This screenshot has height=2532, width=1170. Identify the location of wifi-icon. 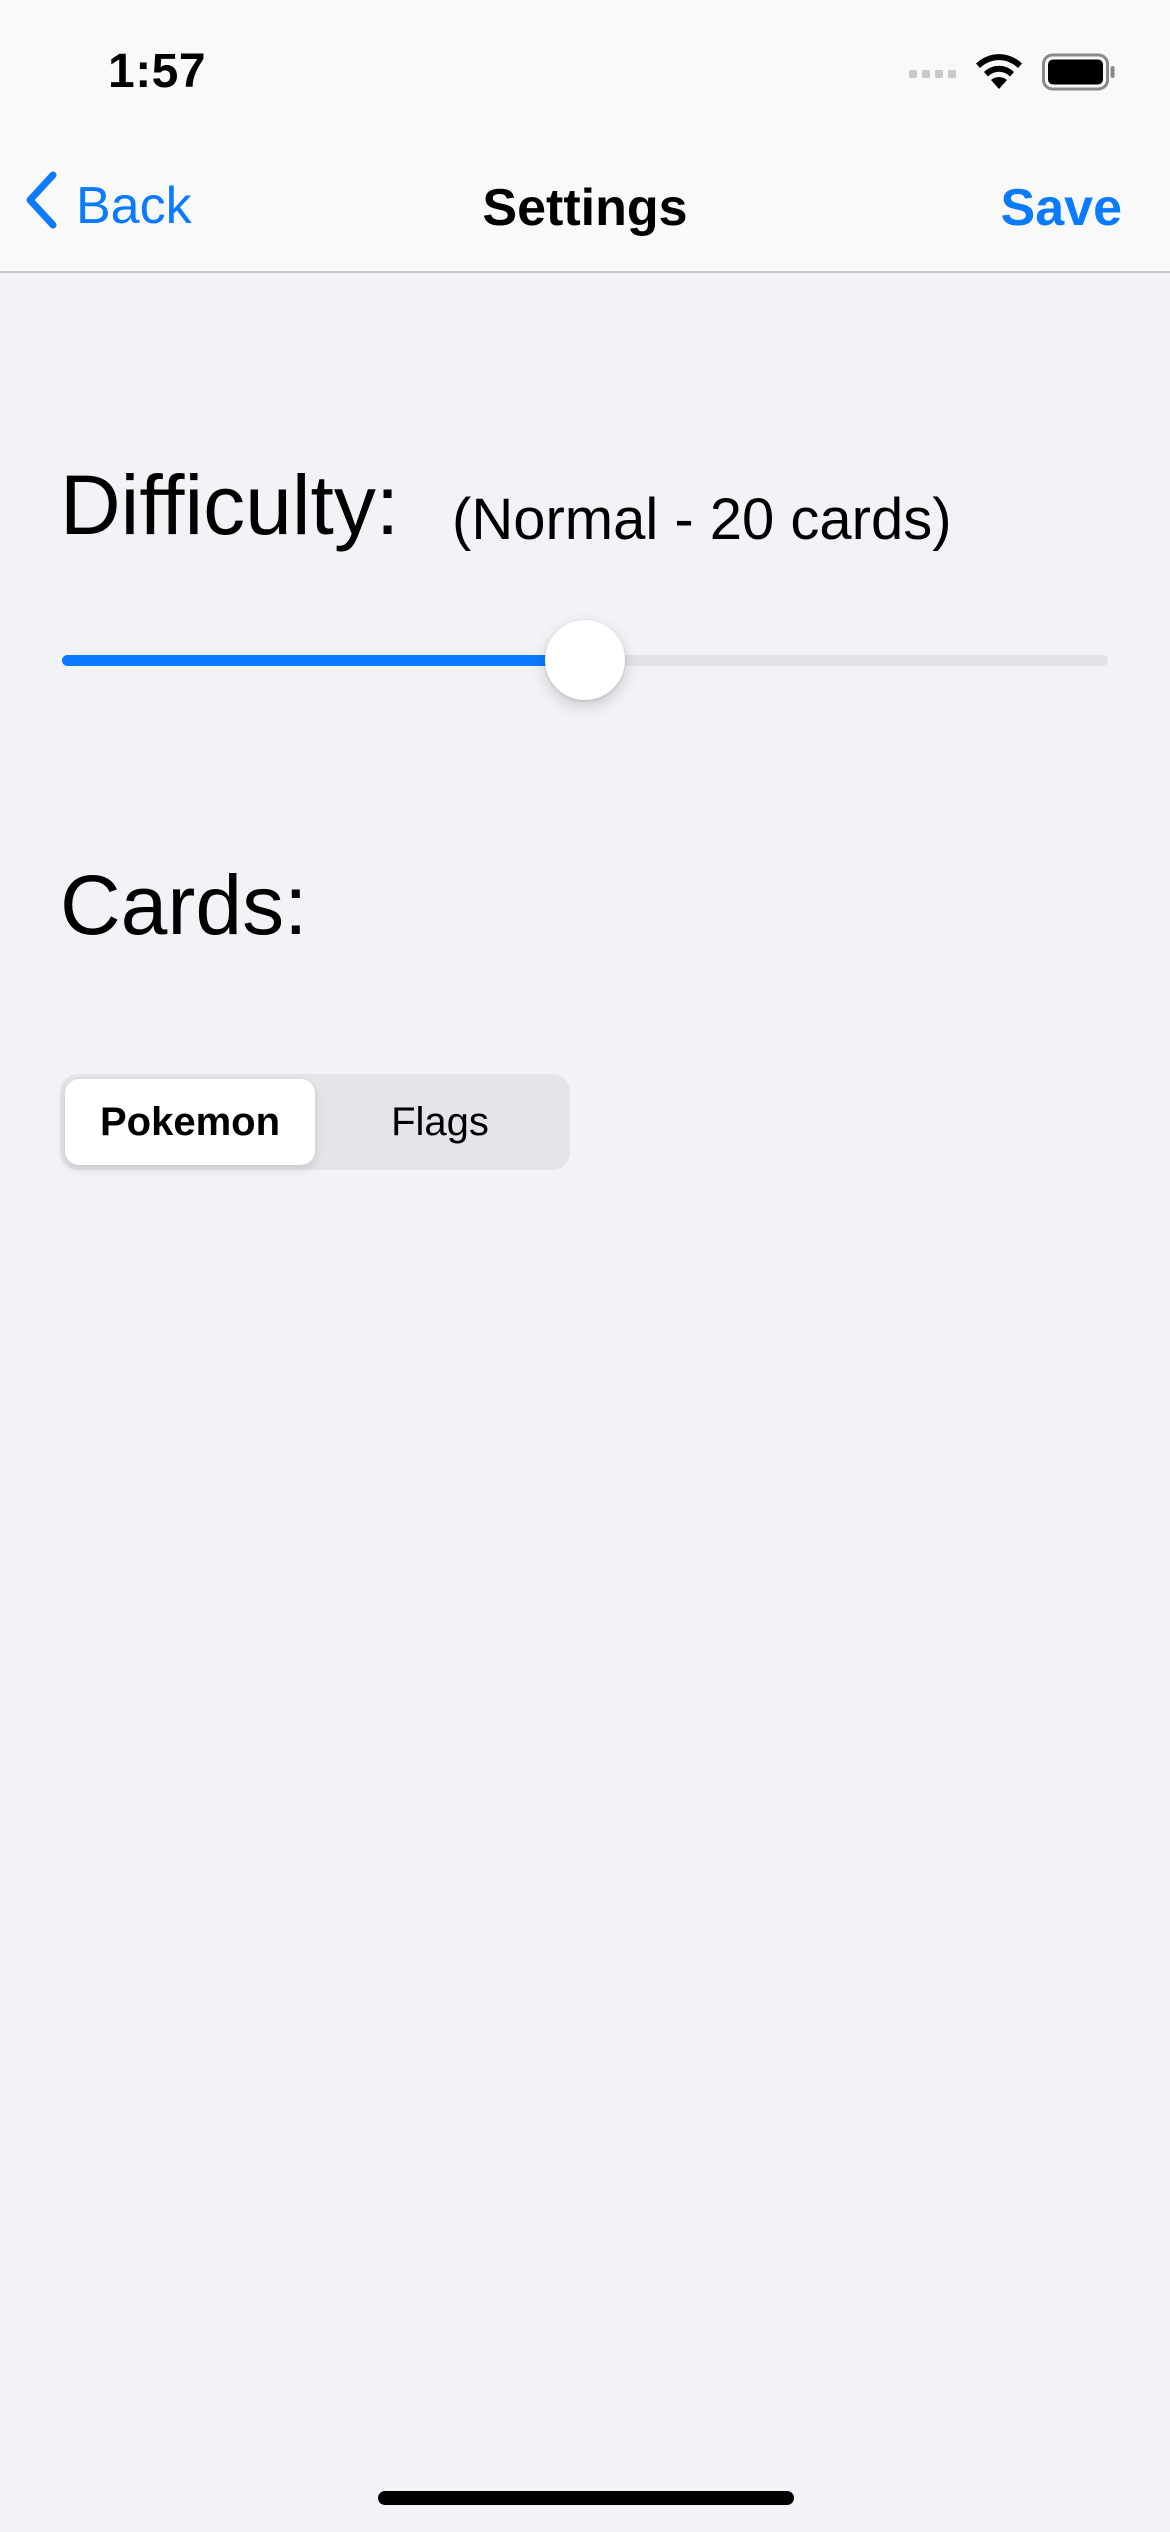
(999, 74).